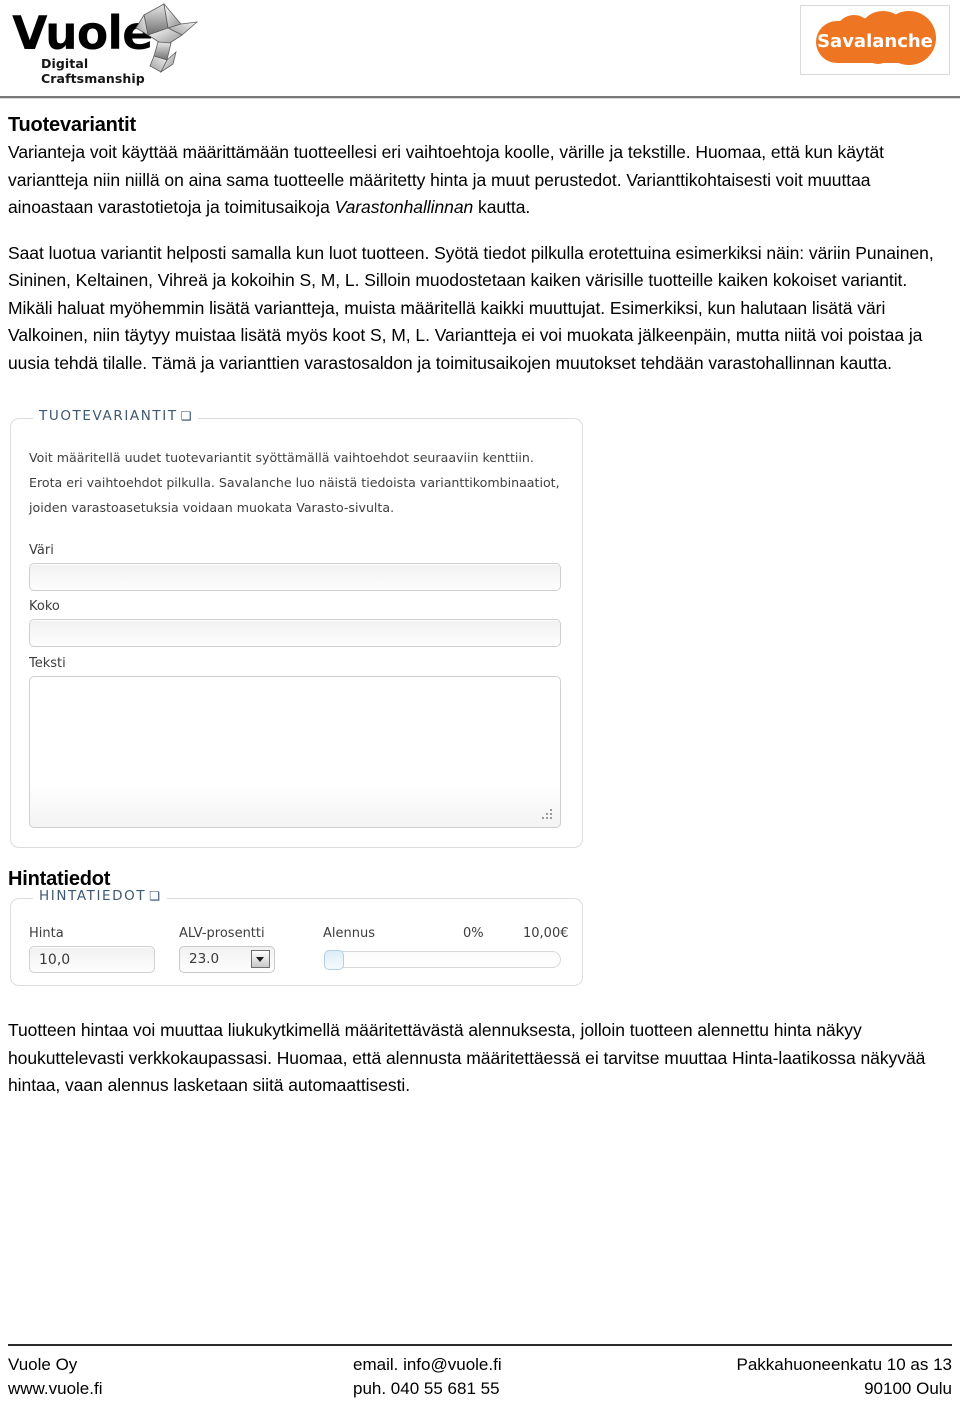 This screenshot has height=1403, width=960. Describe the element at coordinates (55, 1388) in the screenshot. I see `footer-website: www.vuole.fi` at that location.